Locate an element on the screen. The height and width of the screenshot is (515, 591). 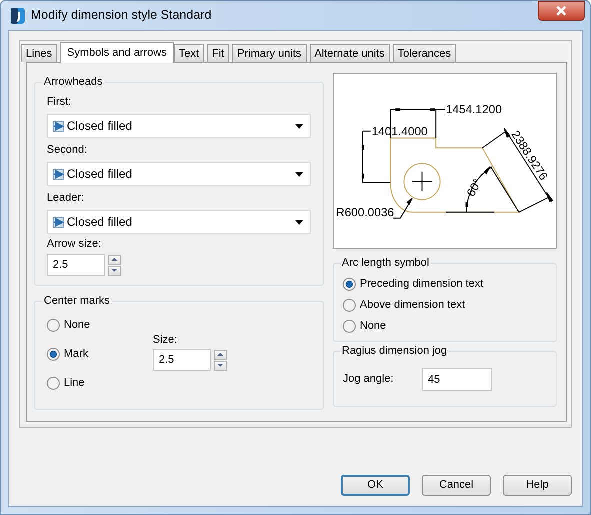
group-title: Arrowheads is located at coordinates (73, 82).